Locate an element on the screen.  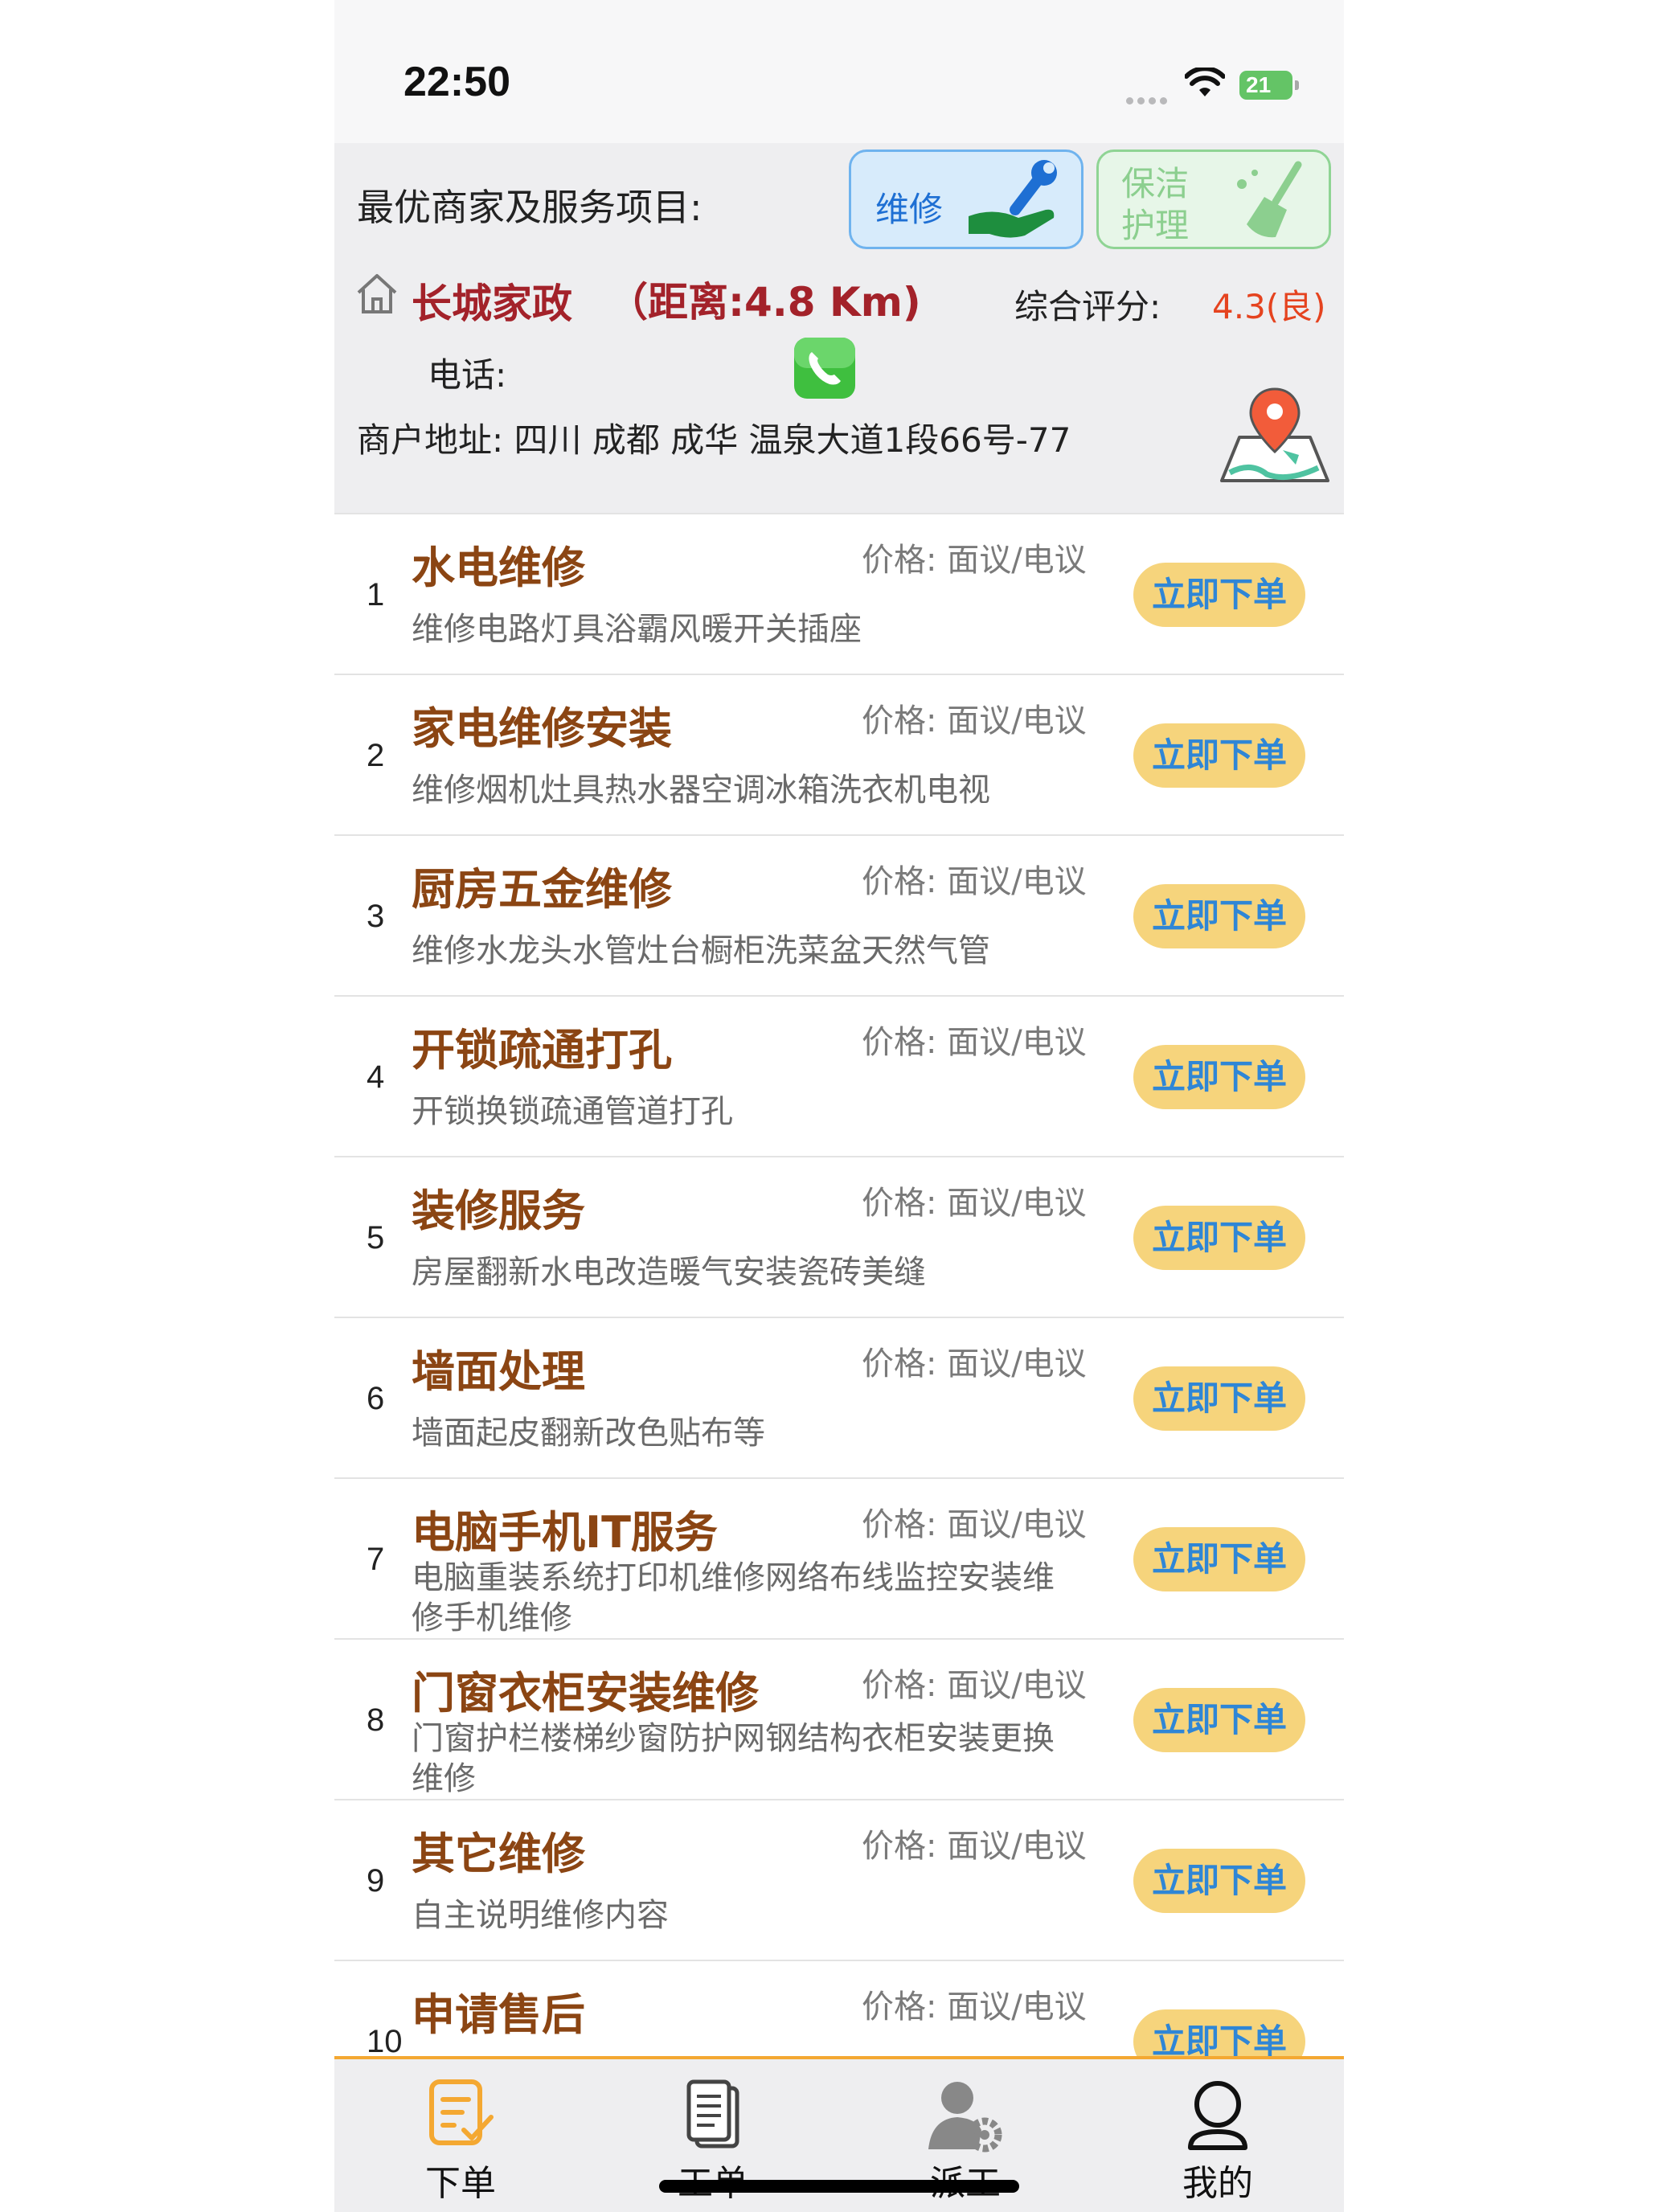
documents-icon is located at coordinates (712, 2114).